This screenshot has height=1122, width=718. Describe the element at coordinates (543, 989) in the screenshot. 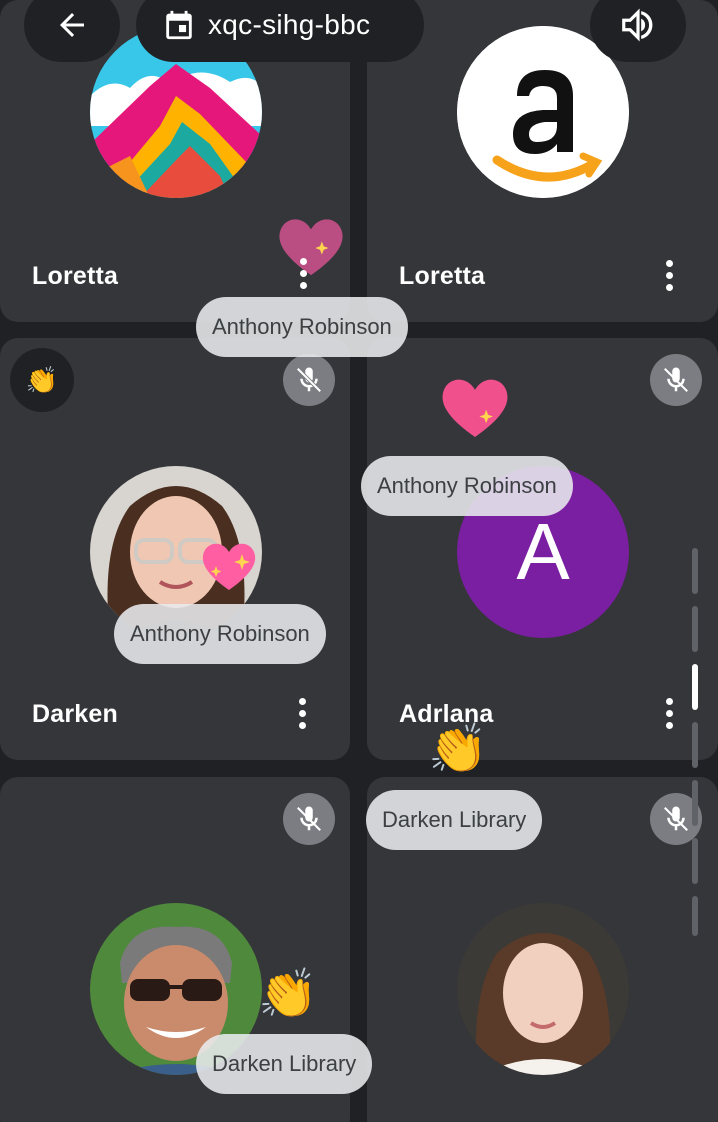

I see `avatar` at that location.